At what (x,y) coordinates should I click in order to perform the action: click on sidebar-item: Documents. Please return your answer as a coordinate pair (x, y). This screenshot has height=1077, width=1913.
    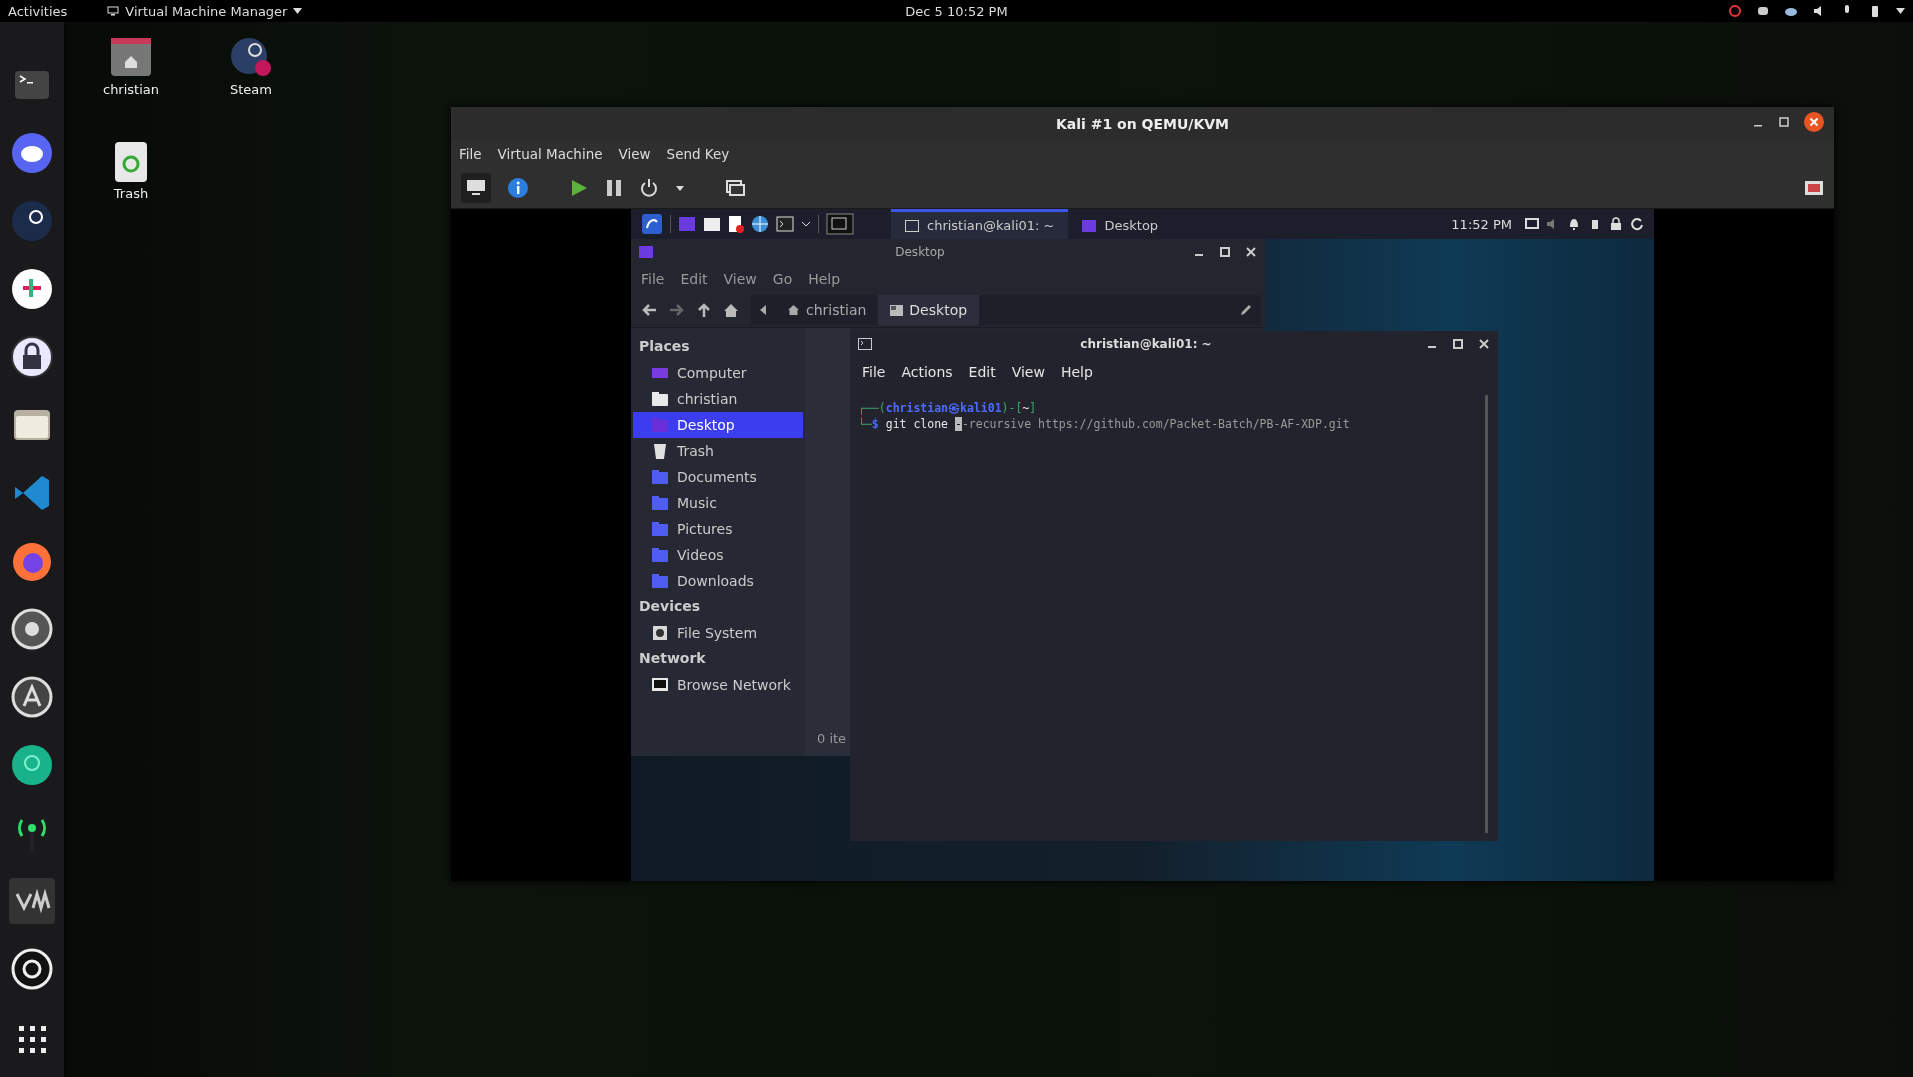
    Looking at the image, I should click on (718, 477).